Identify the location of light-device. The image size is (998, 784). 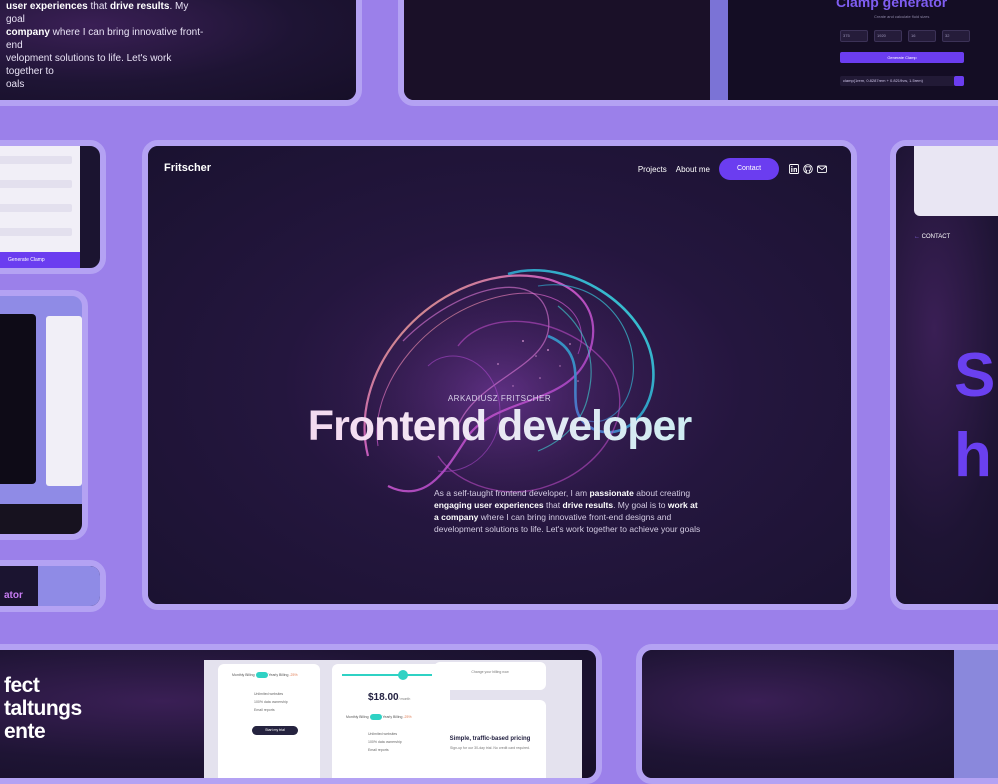
(64, 401).